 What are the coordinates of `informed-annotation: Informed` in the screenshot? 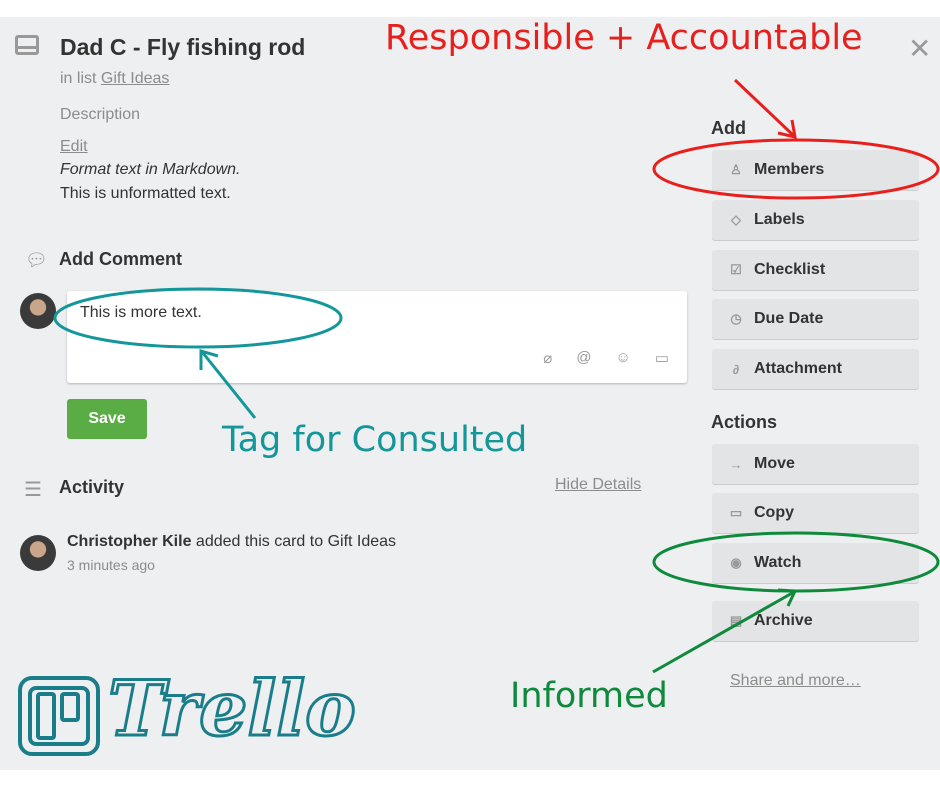 It's located at (589, 696).